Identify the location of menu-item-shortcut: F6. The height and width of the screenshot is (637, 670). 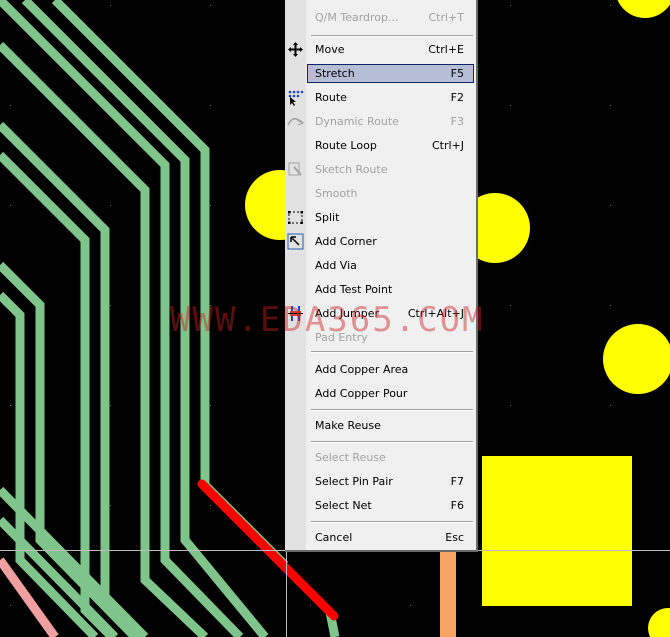
(457, 505).